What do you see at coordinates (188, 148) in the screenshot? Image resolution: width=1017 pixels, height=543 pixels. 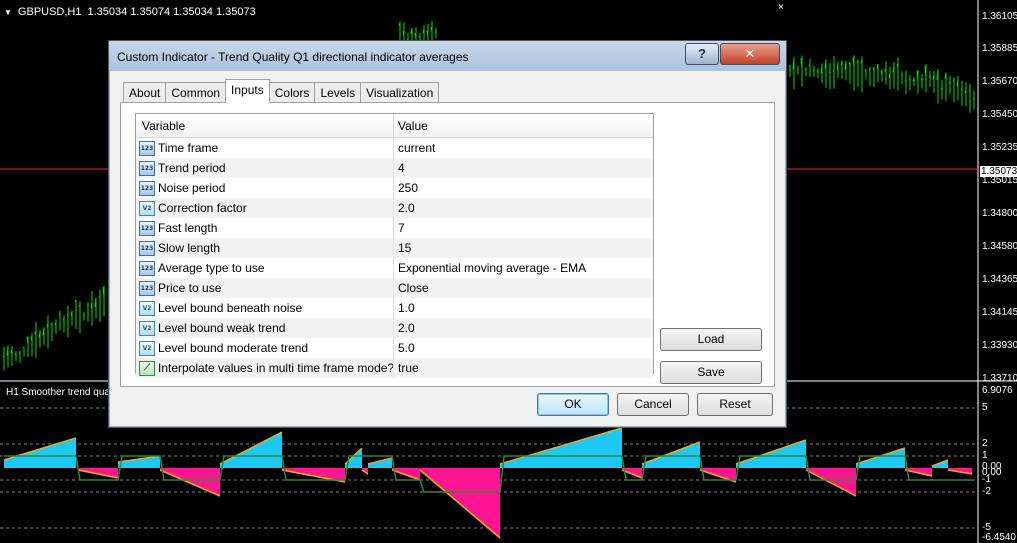 I see `input-variable: Time frame` at bounding box center [188, 148].